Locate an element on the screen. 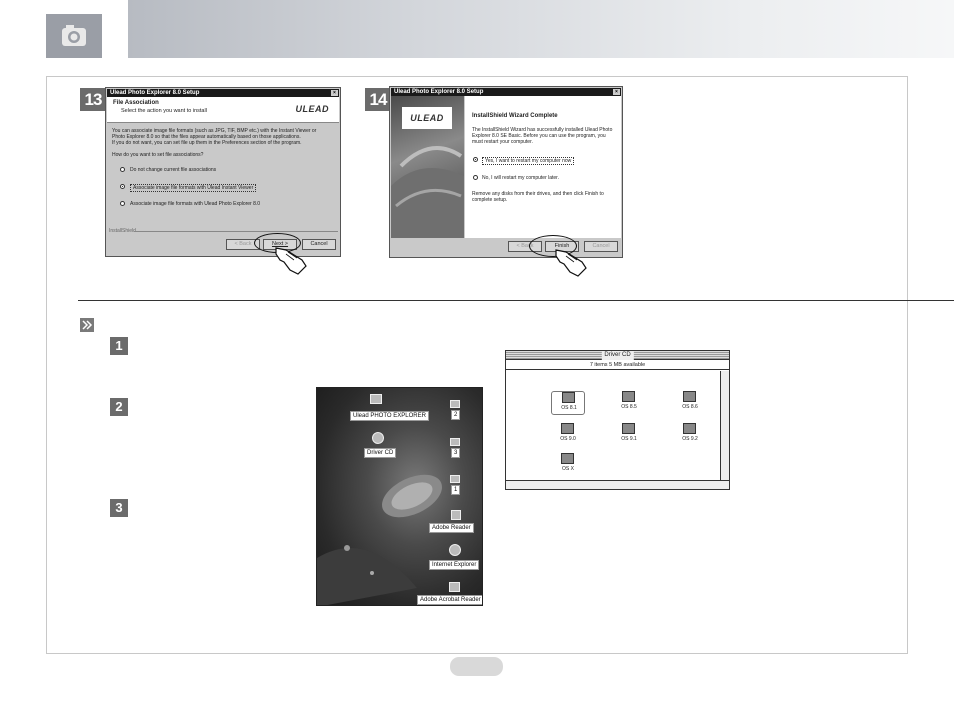 The height and width of the screenshot is (705, 954). folder-item: OS 9.1 is located at coordinates (629, 435).